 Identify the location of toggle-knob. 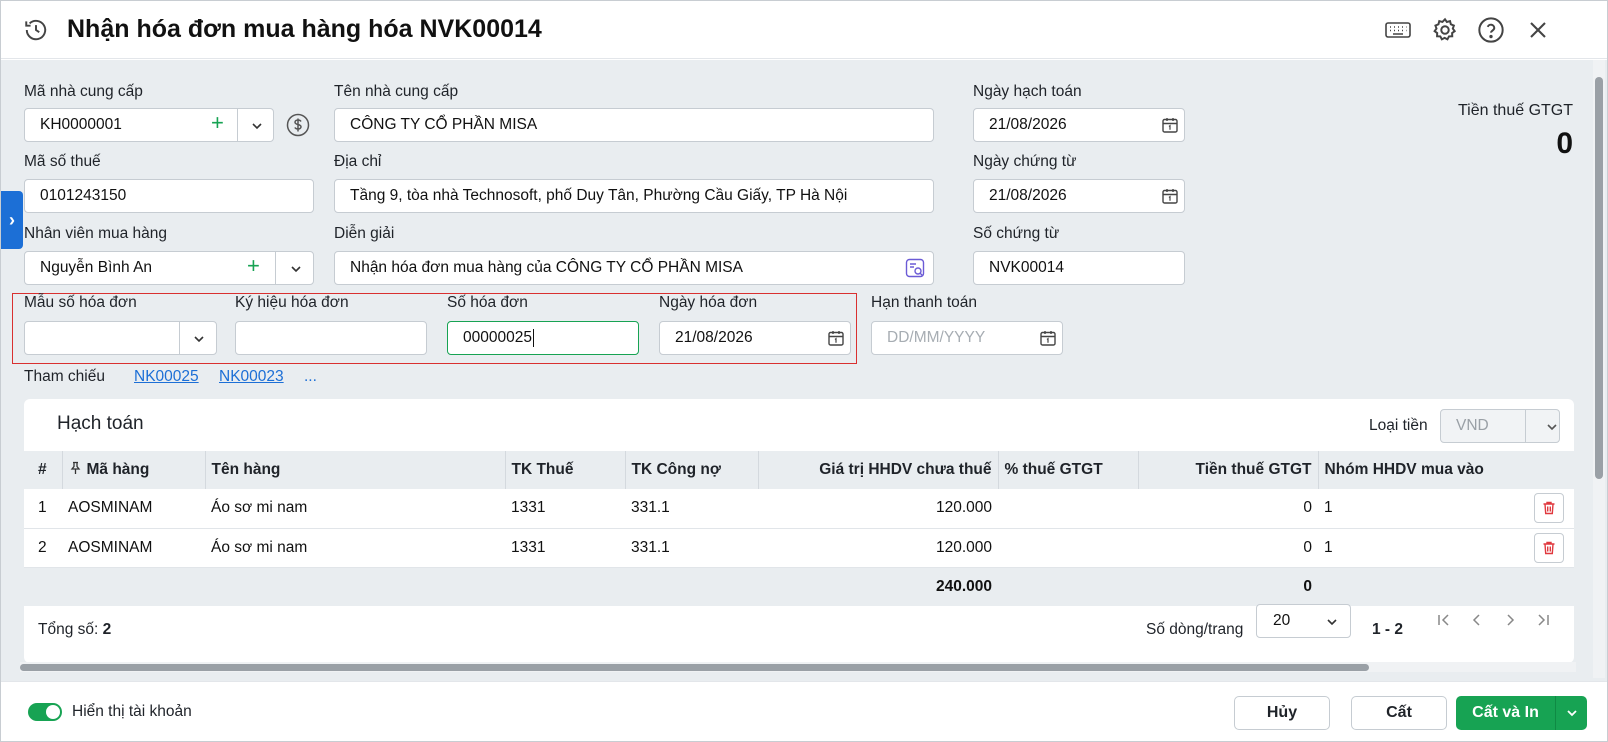
(53, 712).